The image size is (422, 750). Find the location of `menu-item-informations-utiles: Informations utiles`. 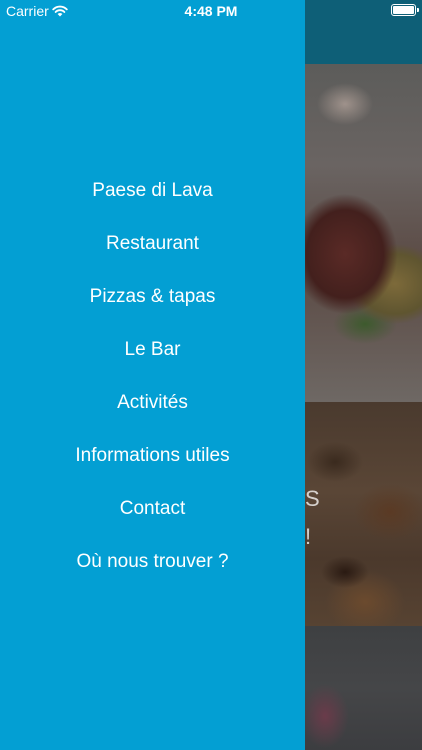

menu-item-informations-utiles: Informations utiles is located at coordinates (152, 455).